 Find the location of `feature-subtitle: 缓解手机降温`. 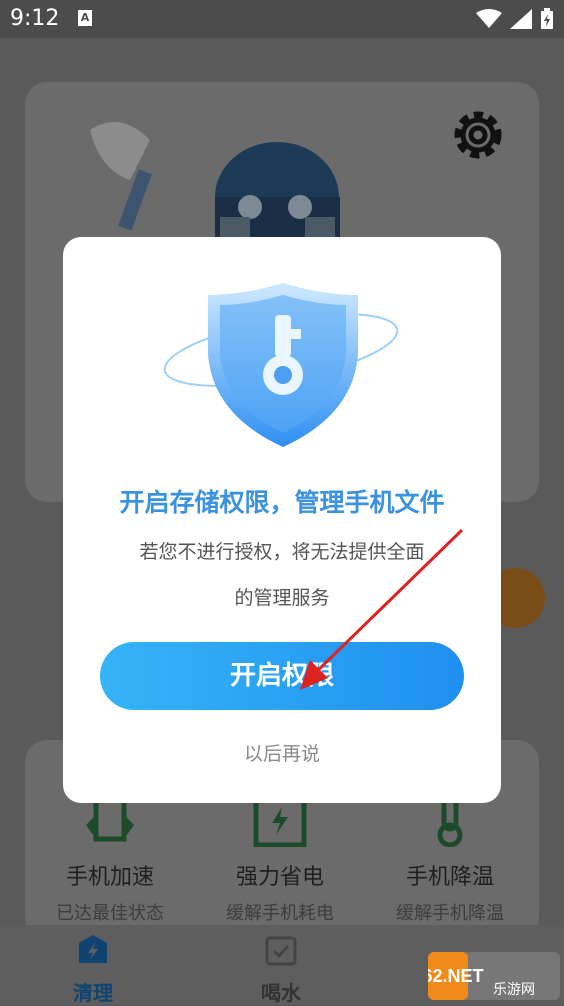

feature-subtitle: 缓解手机降温 is located at coordinates (450, 913).